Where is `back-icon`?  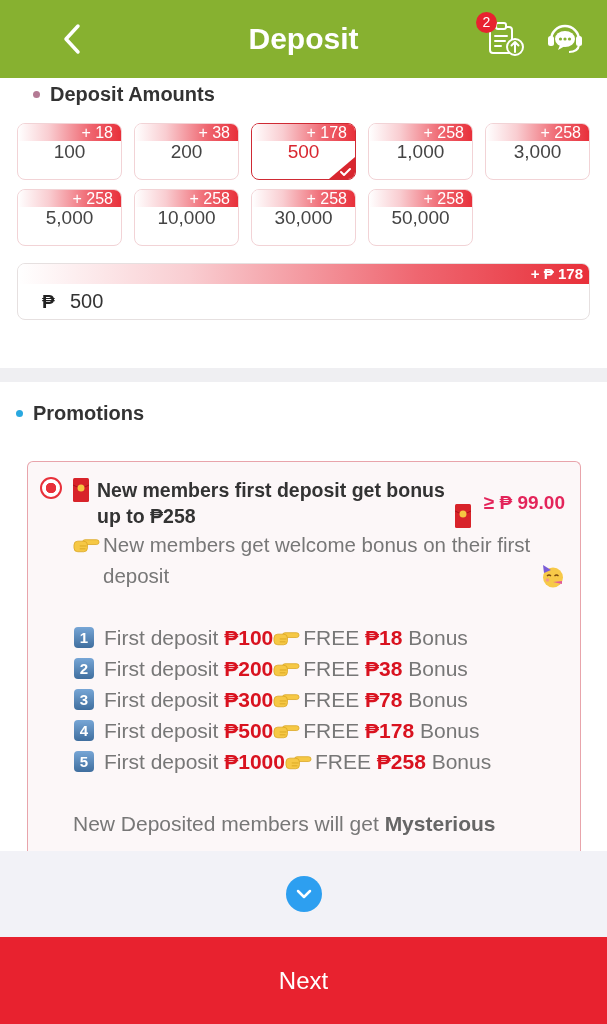 back-icon is located at coordinates (72, 39).